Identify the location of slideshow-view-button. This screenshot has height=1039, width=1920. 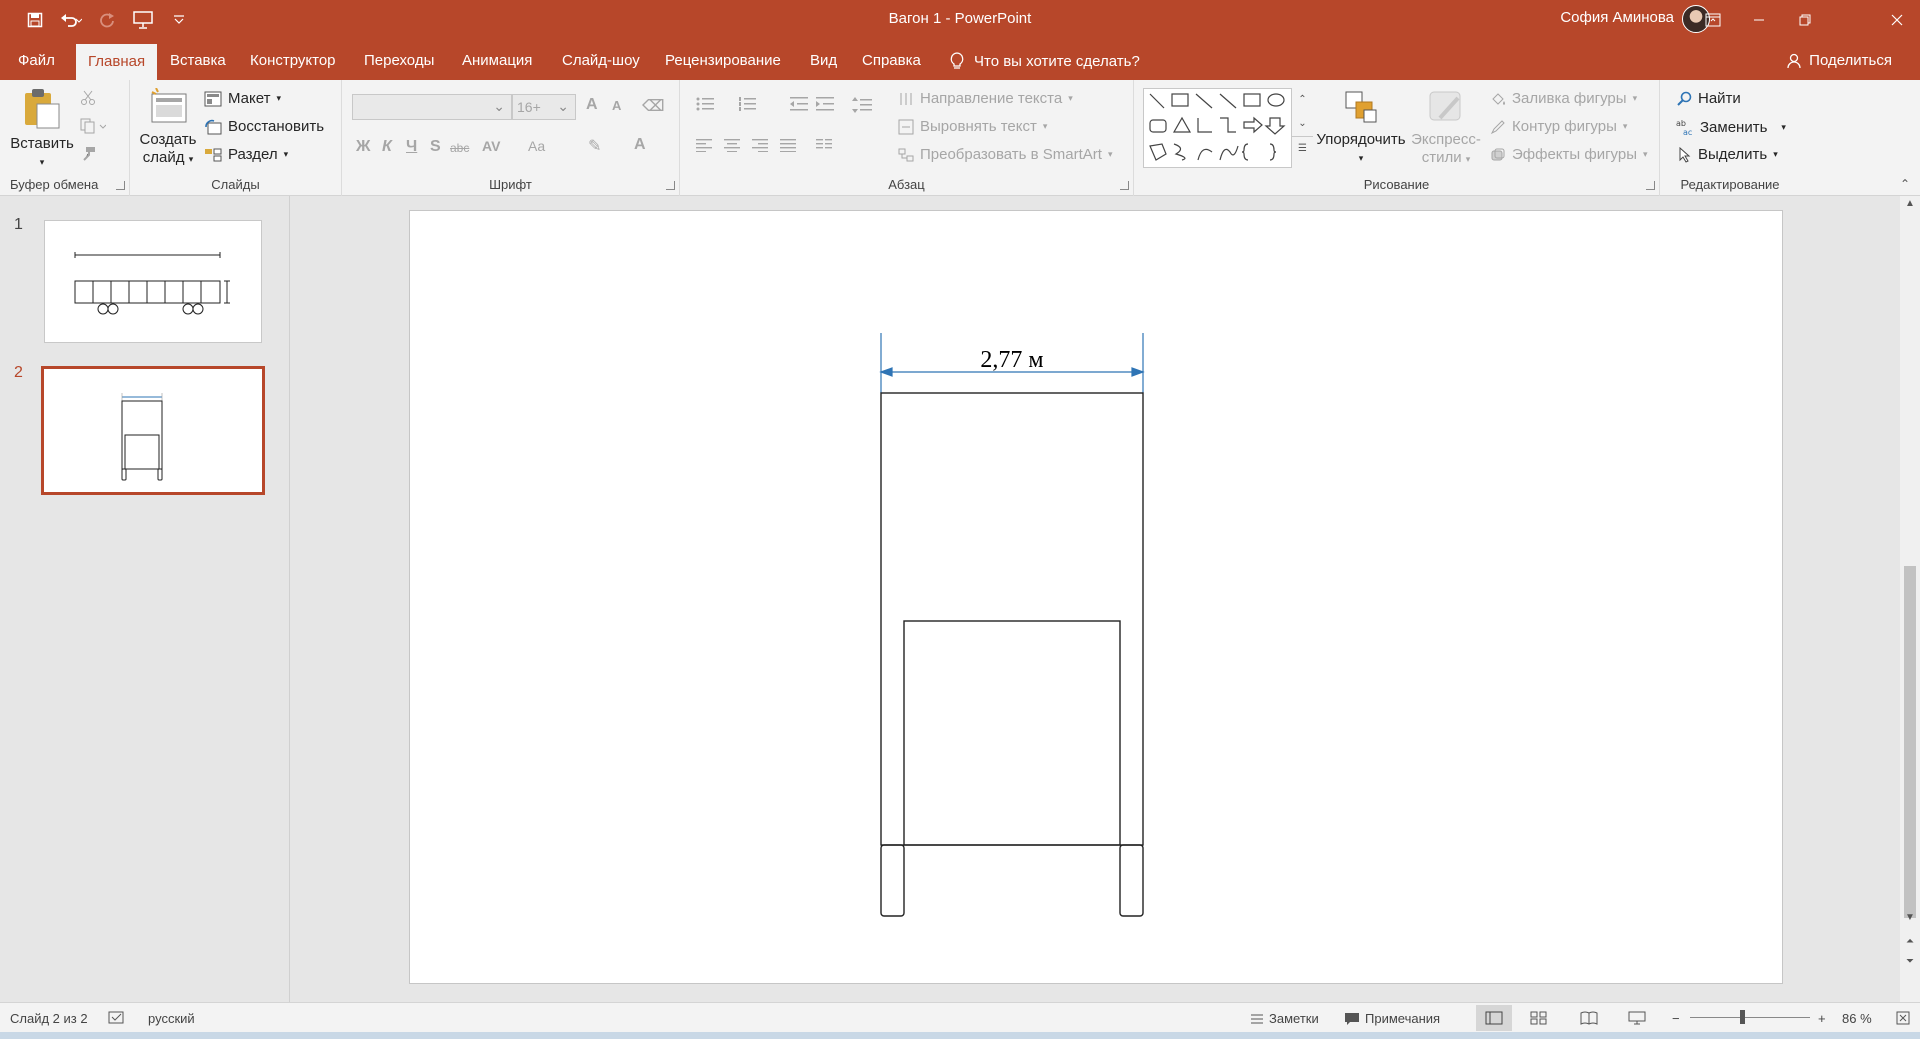
(1637, 1018).